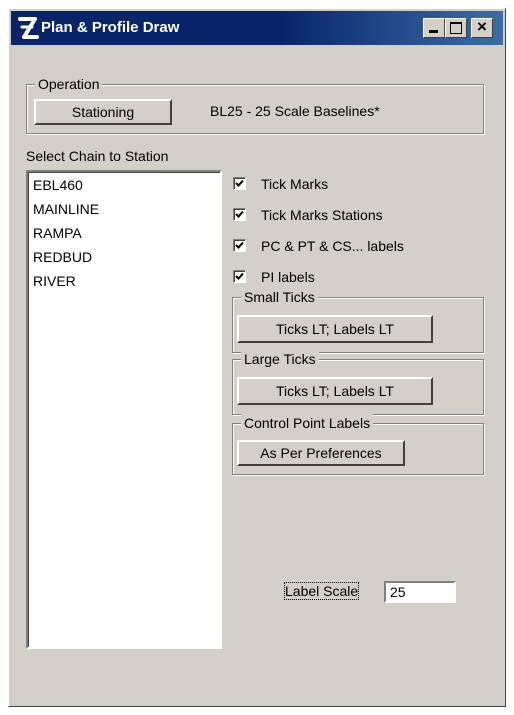 The height and width of the screenshot is (715, 514). Describe the element at coordinates (335, 391) in the screenshot. I see `large-ticks-button: Ticks LT; Labels LT` at that location.